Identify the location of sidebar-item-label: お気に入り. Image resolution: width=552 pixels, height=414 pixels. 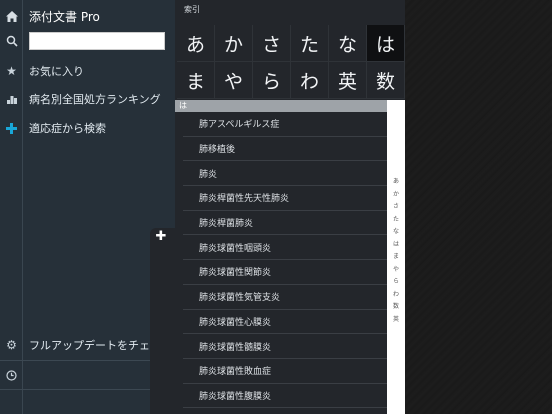
(56, 71).